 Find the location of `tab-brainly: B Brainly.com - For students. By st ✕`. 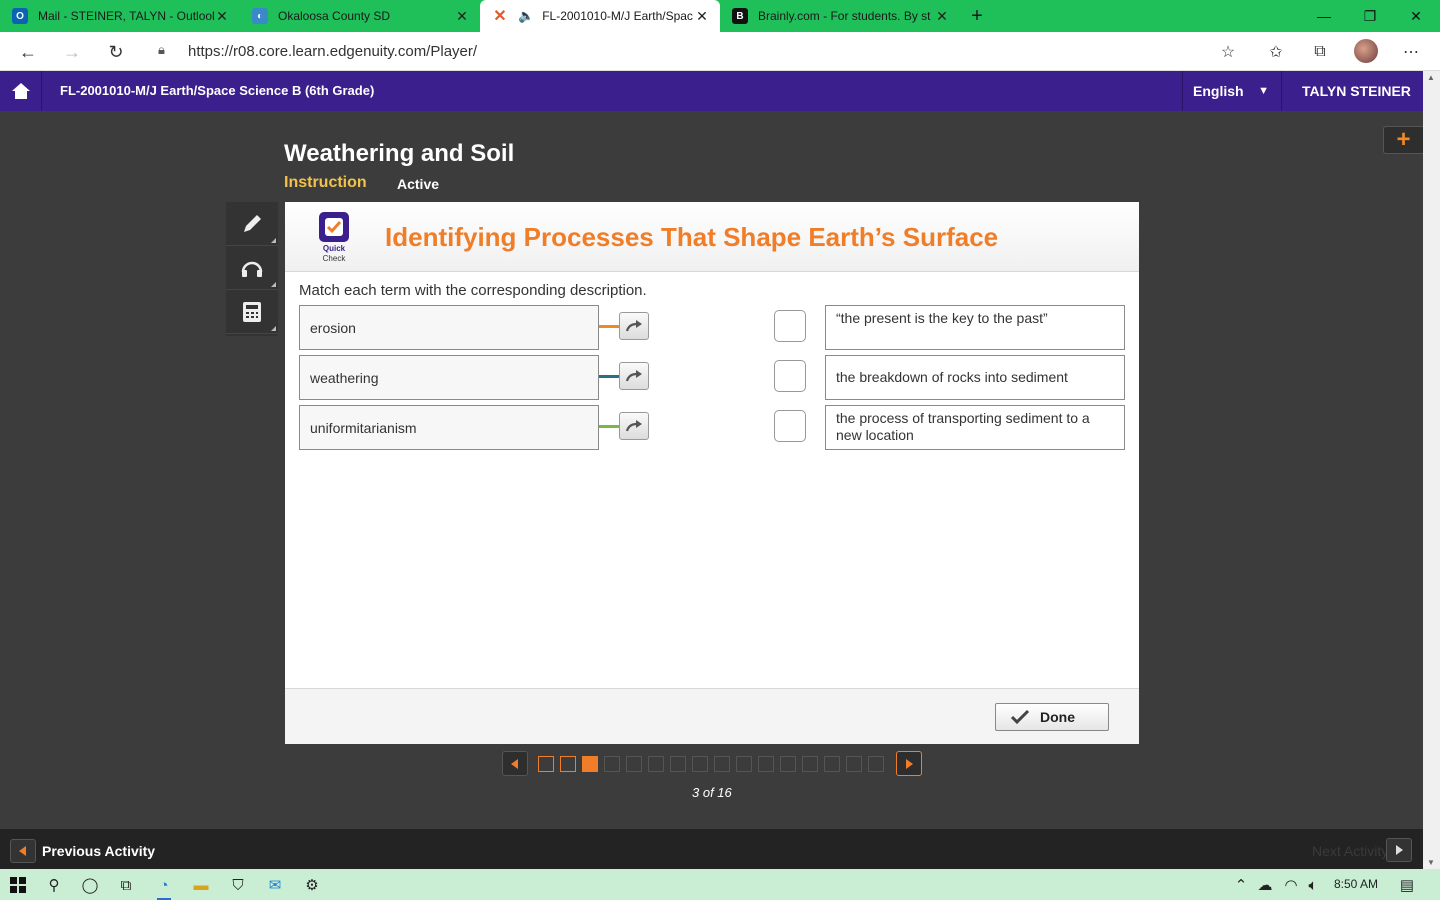

tab-brainly: B Brainly.com - For students. By st ✕ is located at coordinates (840, 16).